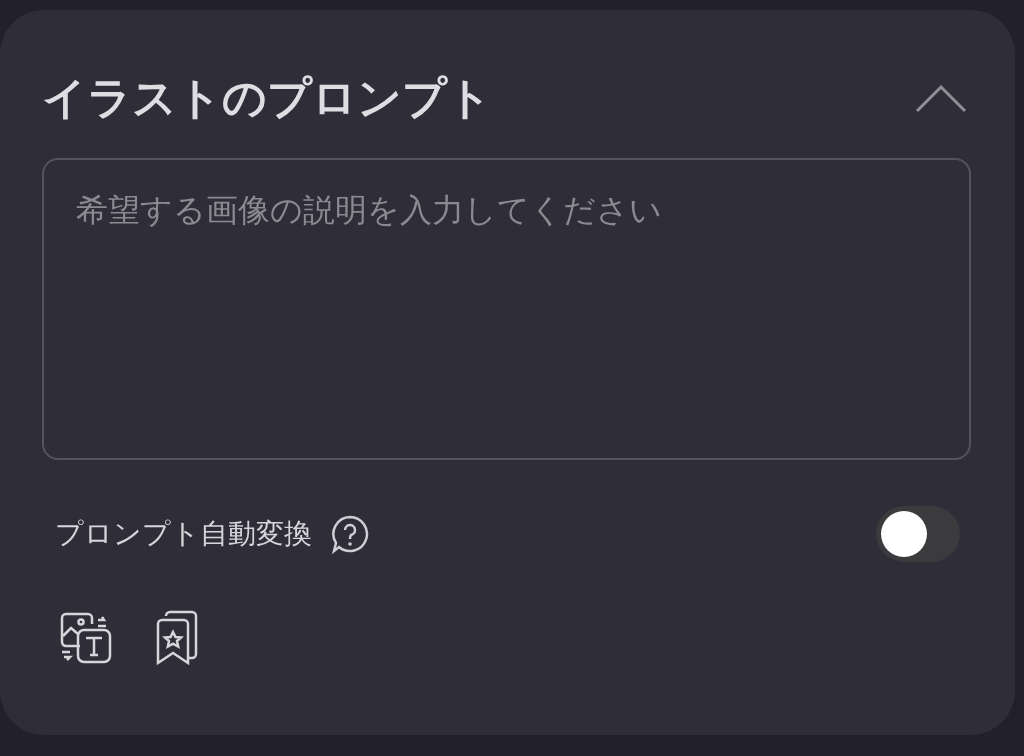 This screenshot has height=756, width=1024. I want to click on help-icon, so click(350, 534).